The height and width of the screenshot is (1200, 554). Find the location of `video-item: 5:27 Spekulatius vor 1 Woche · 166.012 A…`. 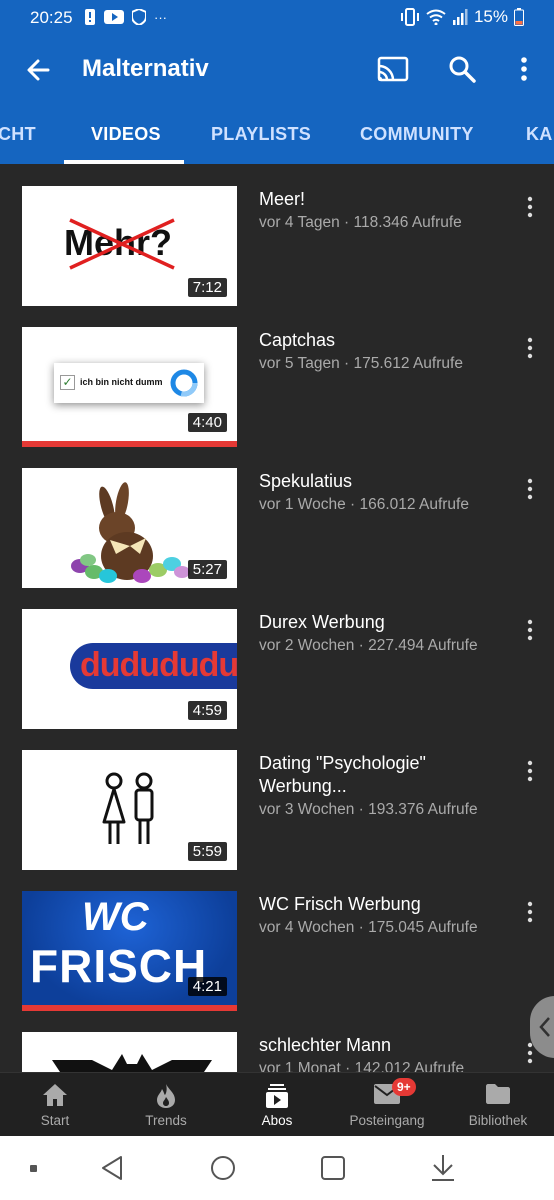

video-item: 5:27 Spekulatius vor 1 Woche · 166.012 A… is located at coordinates (277, 517).